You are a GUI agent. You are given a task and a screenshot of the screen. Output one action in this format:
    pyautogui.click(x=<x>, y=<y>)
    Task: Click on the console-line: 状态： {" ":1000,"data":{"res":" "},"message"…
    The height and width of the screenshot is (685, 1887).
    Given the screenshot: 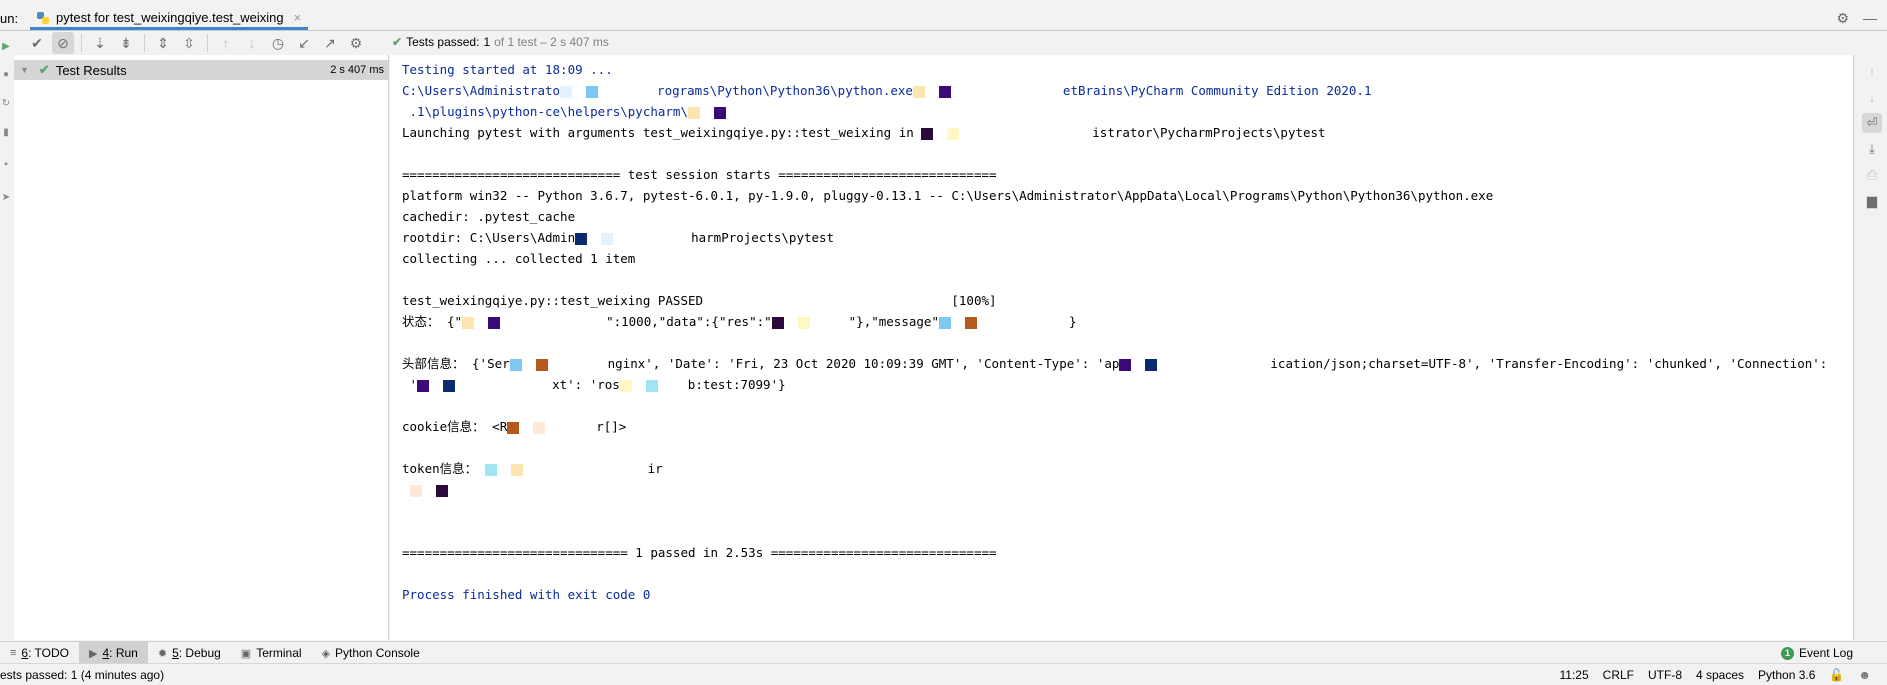 What is the action you would take?
    pyautogui.click(x=739, y=321)
    